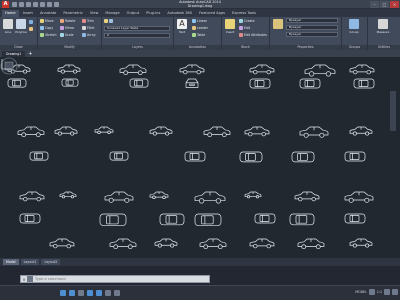 The image size is (400, 300). I want to click on osnap-toggle-icon, so click(99, 293).